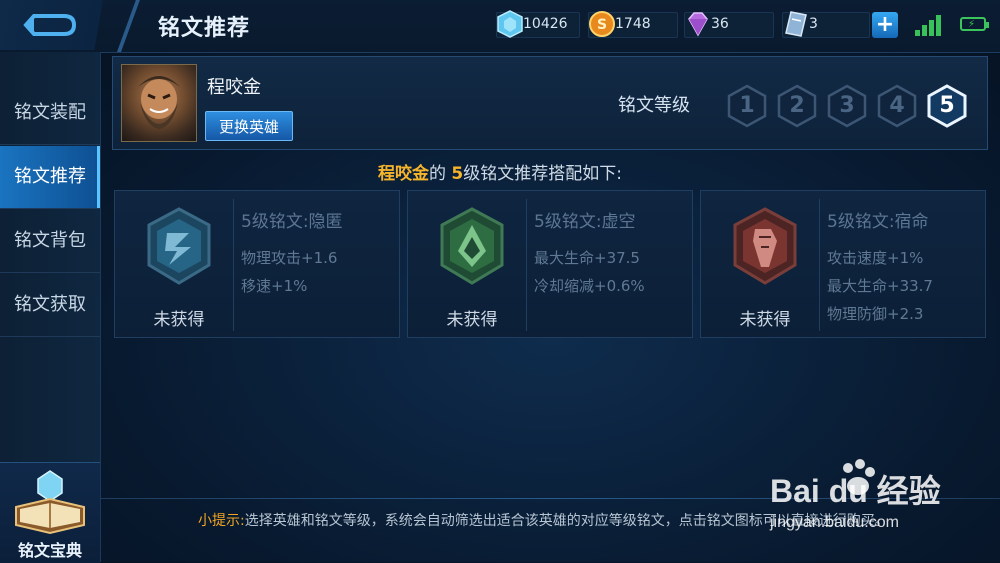  What do you see at coordinates (720, 24) in the screenshot?
I see `gem-value: 36` at bounding box center [720, 24].